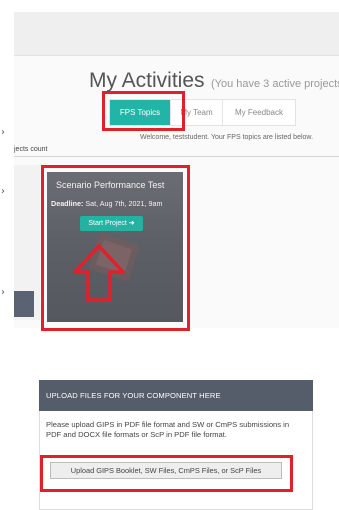  I want to click on tab-my-feedback: My Feedback, so click(259, 112).